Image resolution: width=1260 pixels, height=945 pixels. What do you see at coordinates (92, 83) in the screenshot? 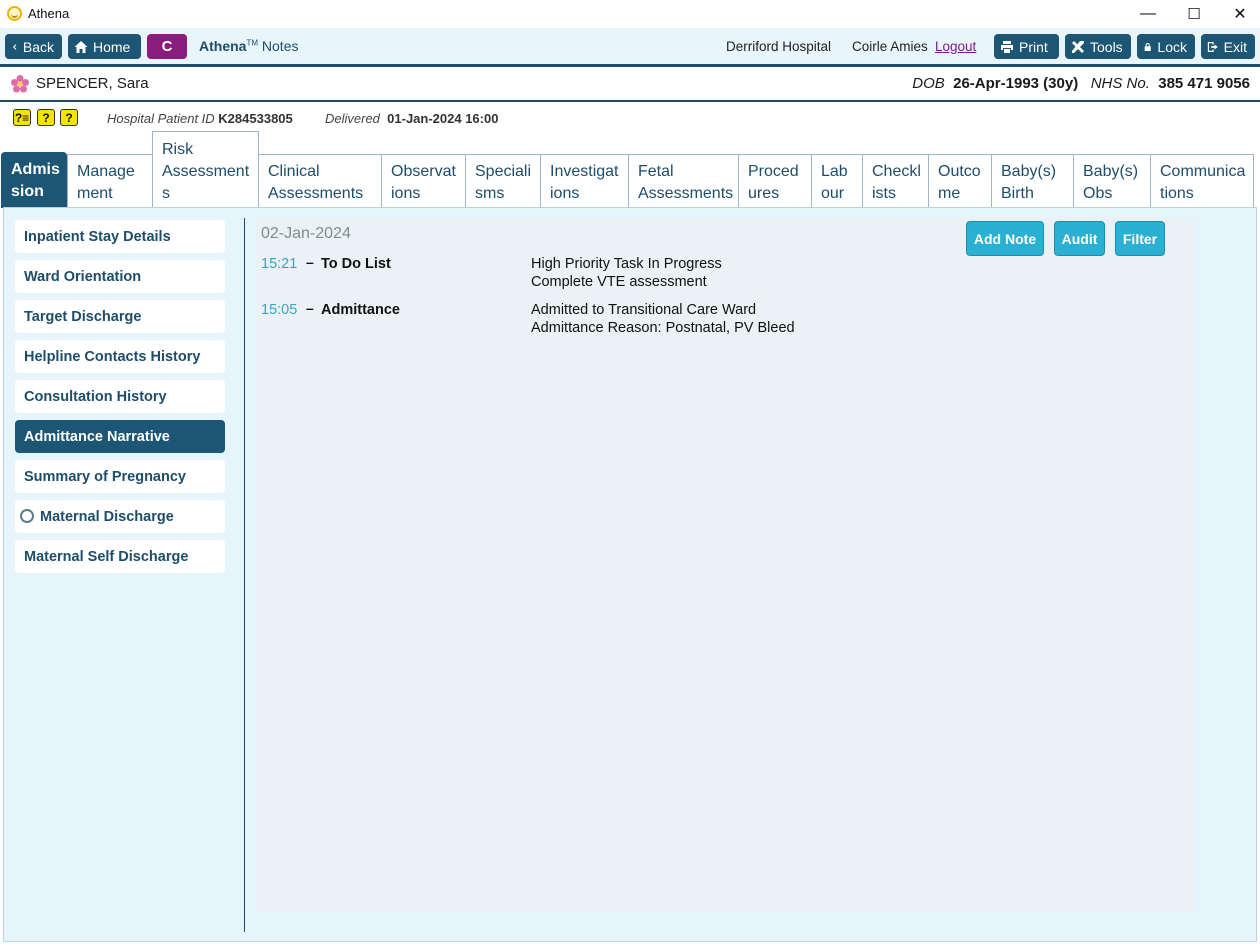
I see `patient-name: SPENCER, Sara` at bounding box center [92, 83].